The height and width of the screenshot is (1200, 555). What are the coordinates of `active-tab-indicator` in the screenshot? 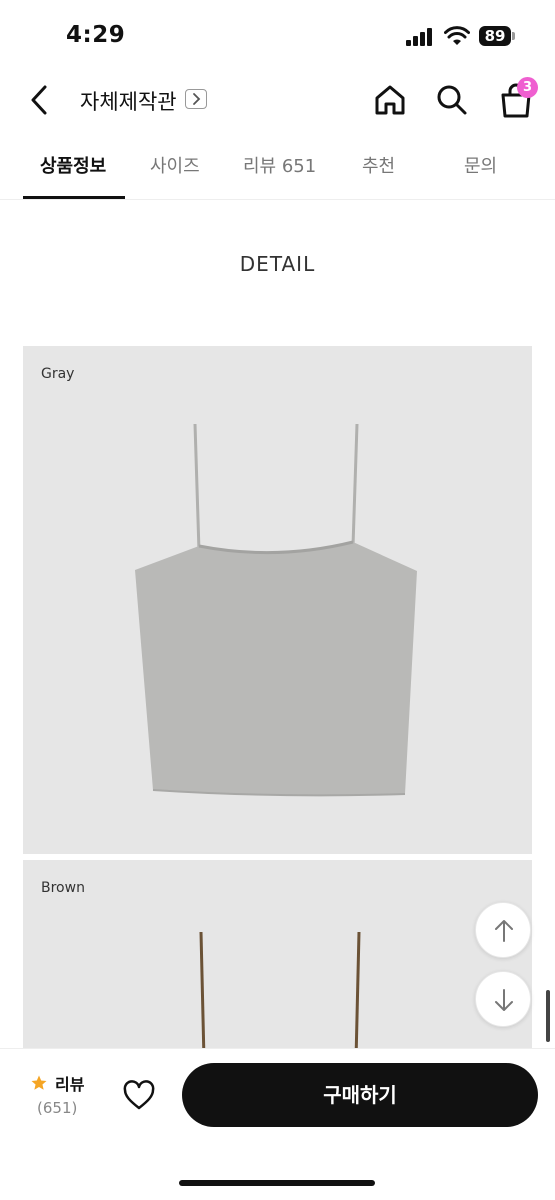 It's located at (74, 197).